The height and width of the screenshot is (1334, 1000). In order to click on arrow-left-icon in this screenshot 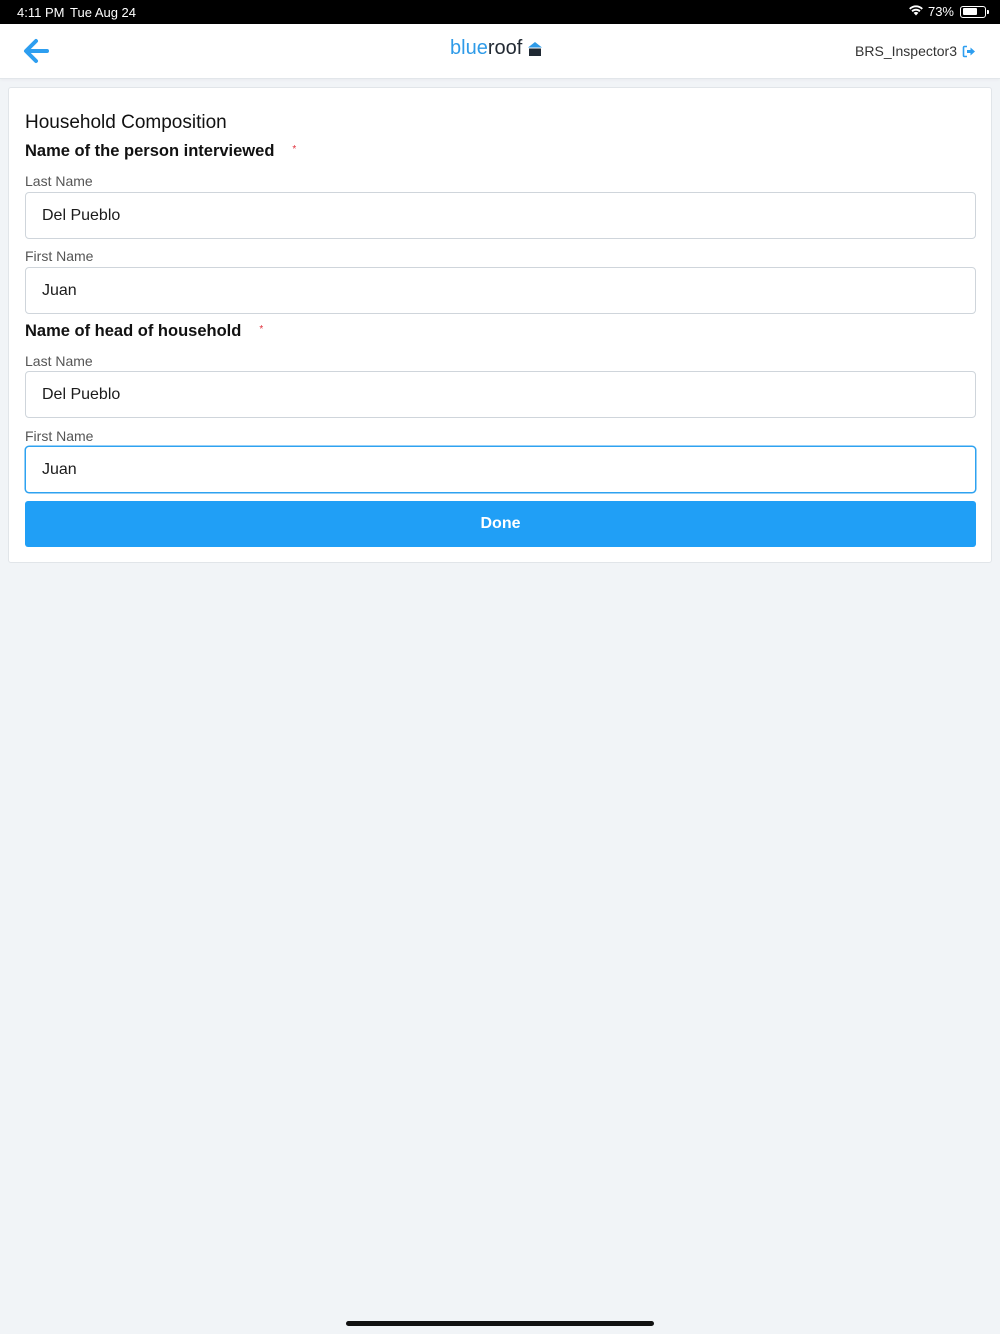, I will do `click(36, 51)`.